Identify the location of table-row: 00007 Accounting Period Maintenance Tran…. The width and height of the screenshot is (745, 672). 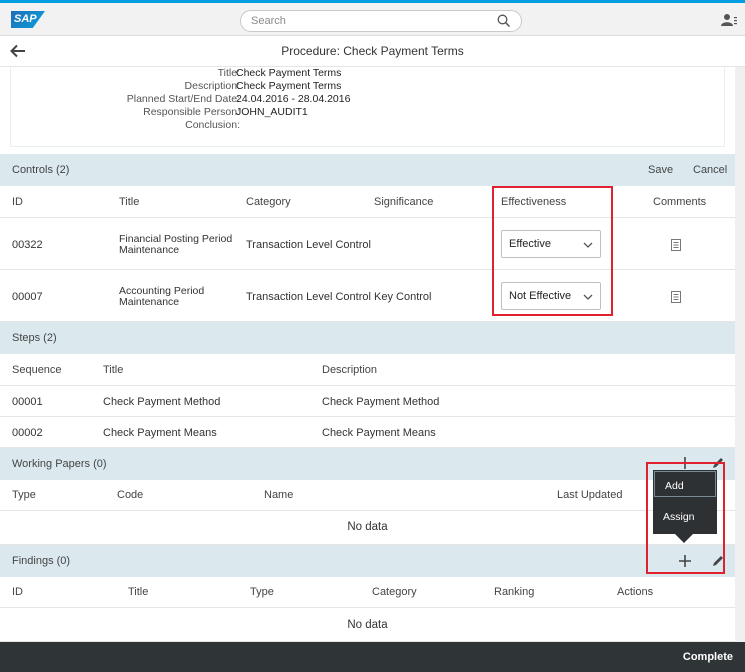
(367, 296).